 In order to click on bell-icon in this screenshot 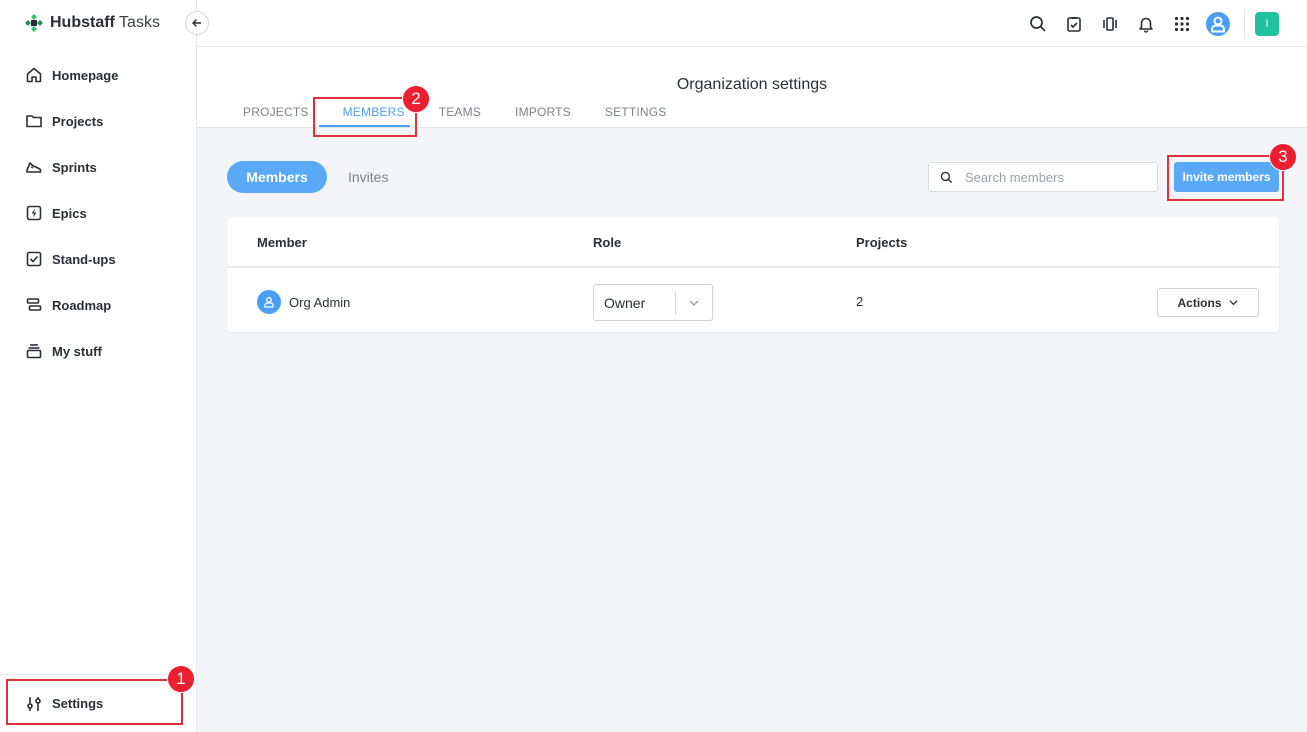, I will do `click(1146, 25)`.